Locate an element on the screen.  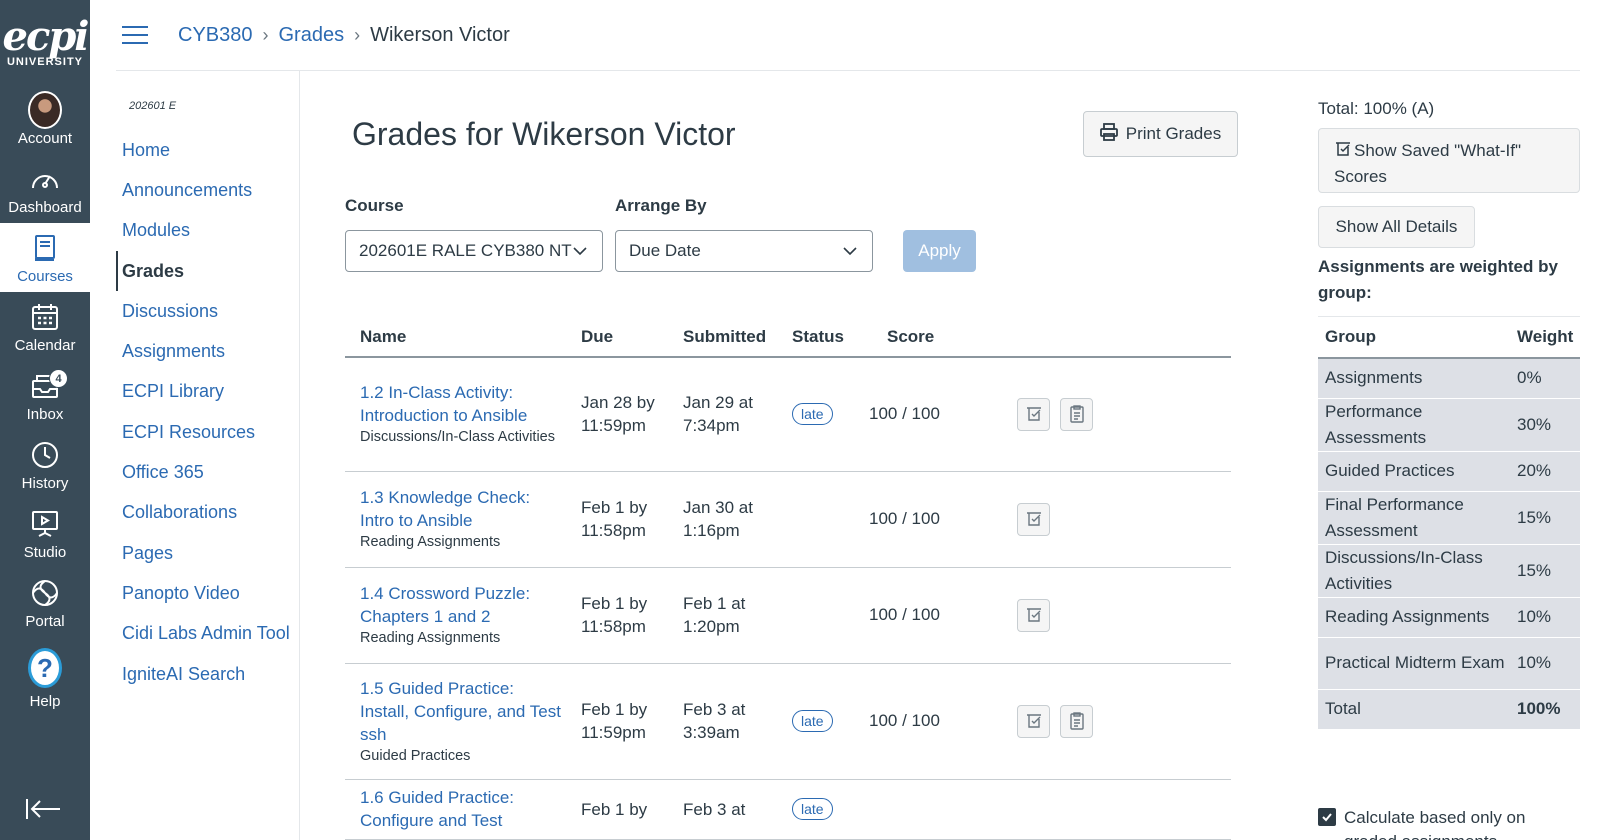
course-nav-item: Pages is located at coordinates (207, 553).